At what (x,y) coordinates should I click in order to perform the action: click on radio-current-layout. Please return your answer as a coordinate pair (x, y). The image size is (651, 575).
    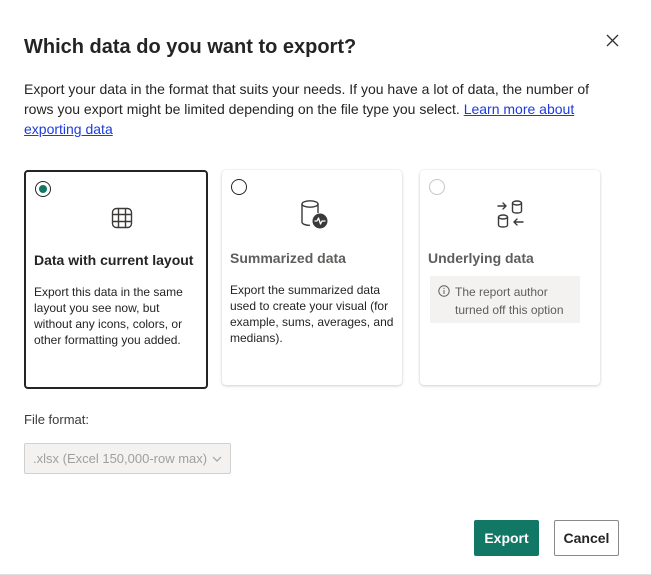
    Looking at the image, I should click on (43, 189).